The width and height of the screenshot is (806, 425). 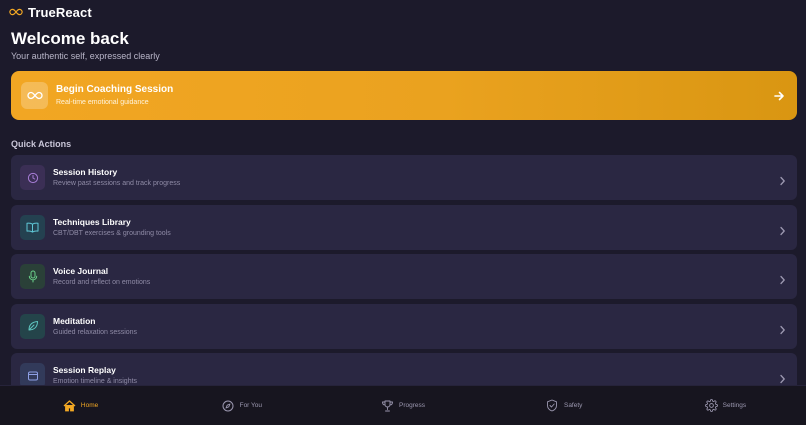 I want to click on nav-item-for-you: For You, so click(x=241, y=405).